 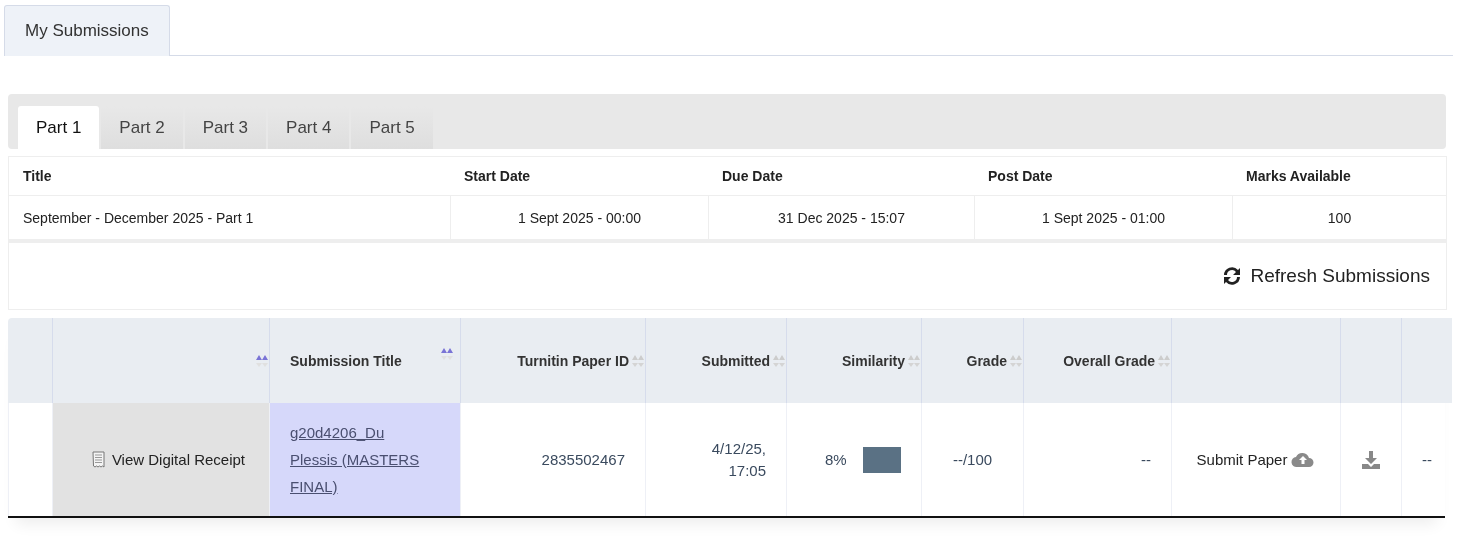 I want to click on refresh-button: Refresh Submissions, so click(x=1325, y=276).